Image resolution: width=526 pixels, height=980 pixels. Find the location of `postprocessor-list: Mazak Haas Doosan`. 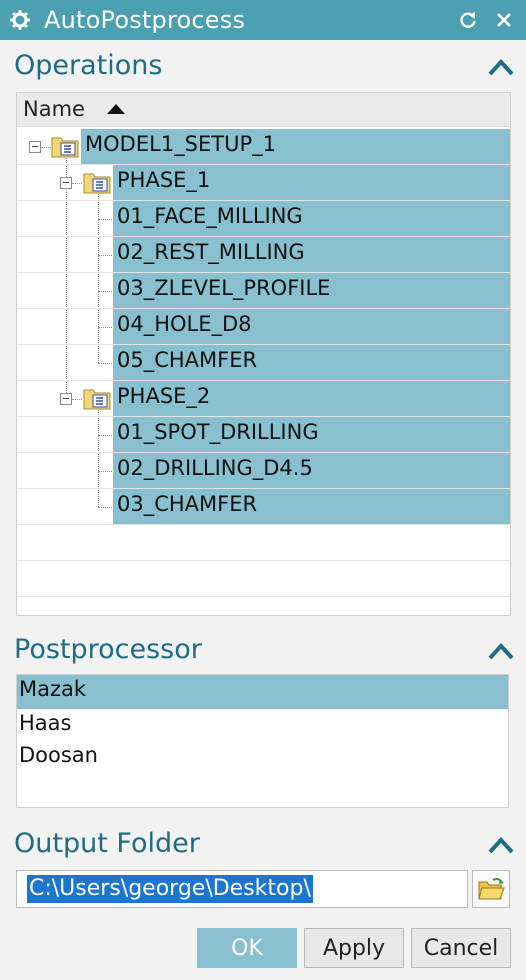

postprocessor-list: Mazak Haas Doosan is located at coordinates (262, 741).